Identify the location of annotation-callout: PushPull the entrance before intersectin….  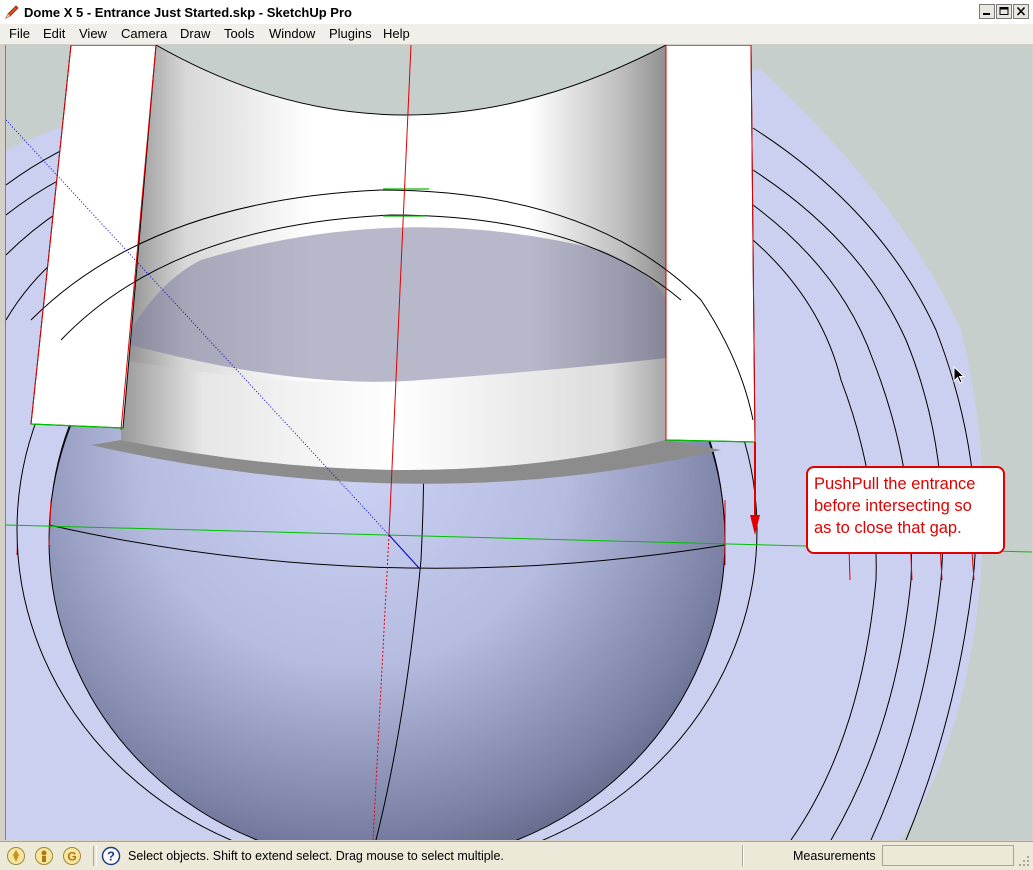
(905, 510).